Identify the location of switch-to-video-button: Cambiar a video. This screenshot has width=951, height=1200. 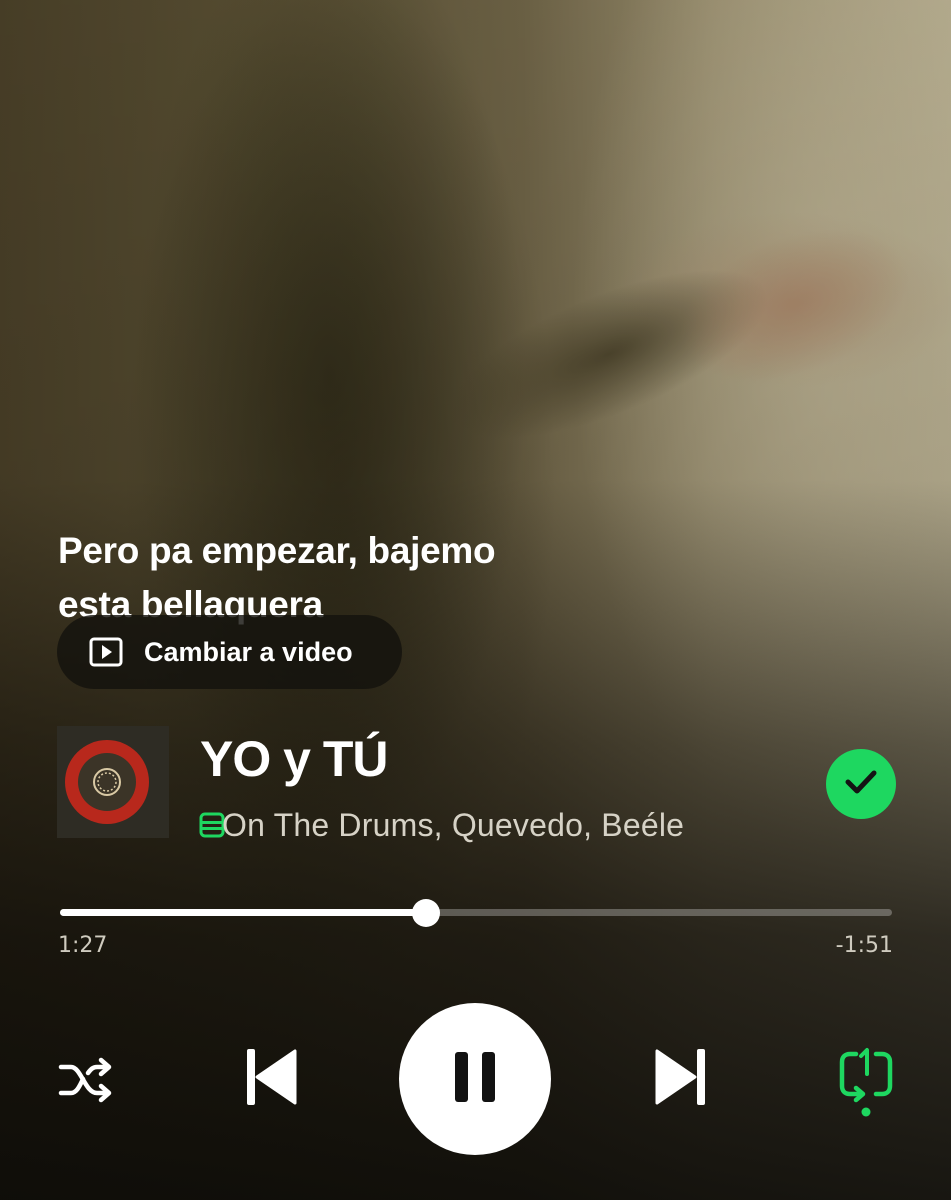
(229, 652).